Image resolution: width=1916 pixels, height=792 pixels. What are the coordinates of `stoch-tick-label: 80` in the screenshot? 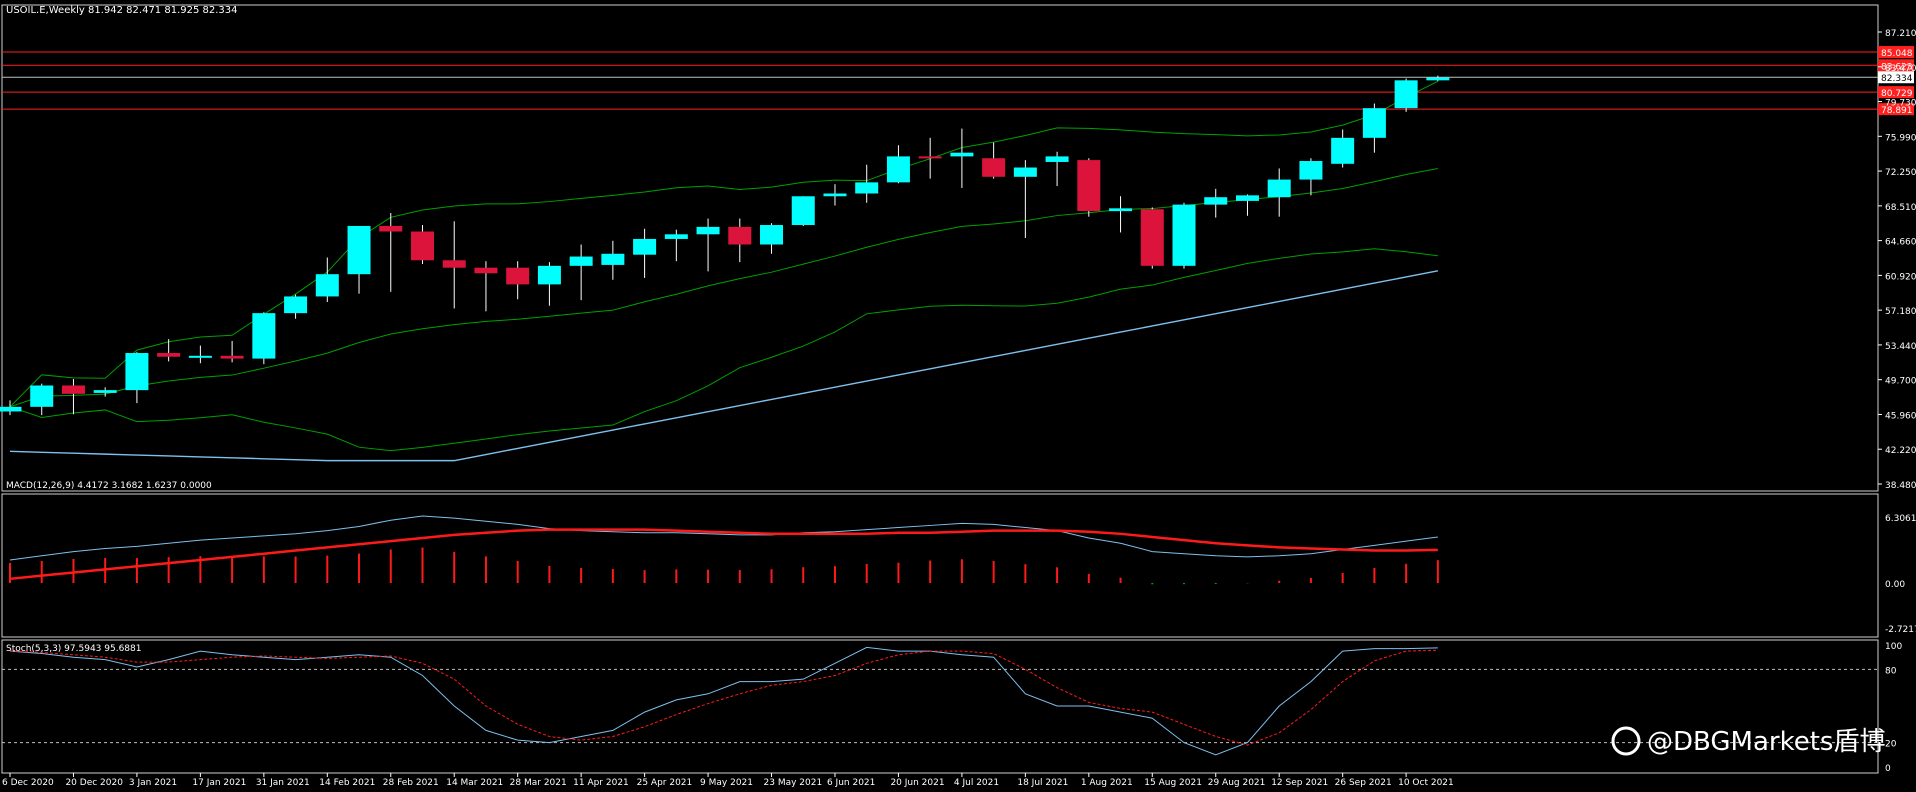 It's located at (1891, 671).